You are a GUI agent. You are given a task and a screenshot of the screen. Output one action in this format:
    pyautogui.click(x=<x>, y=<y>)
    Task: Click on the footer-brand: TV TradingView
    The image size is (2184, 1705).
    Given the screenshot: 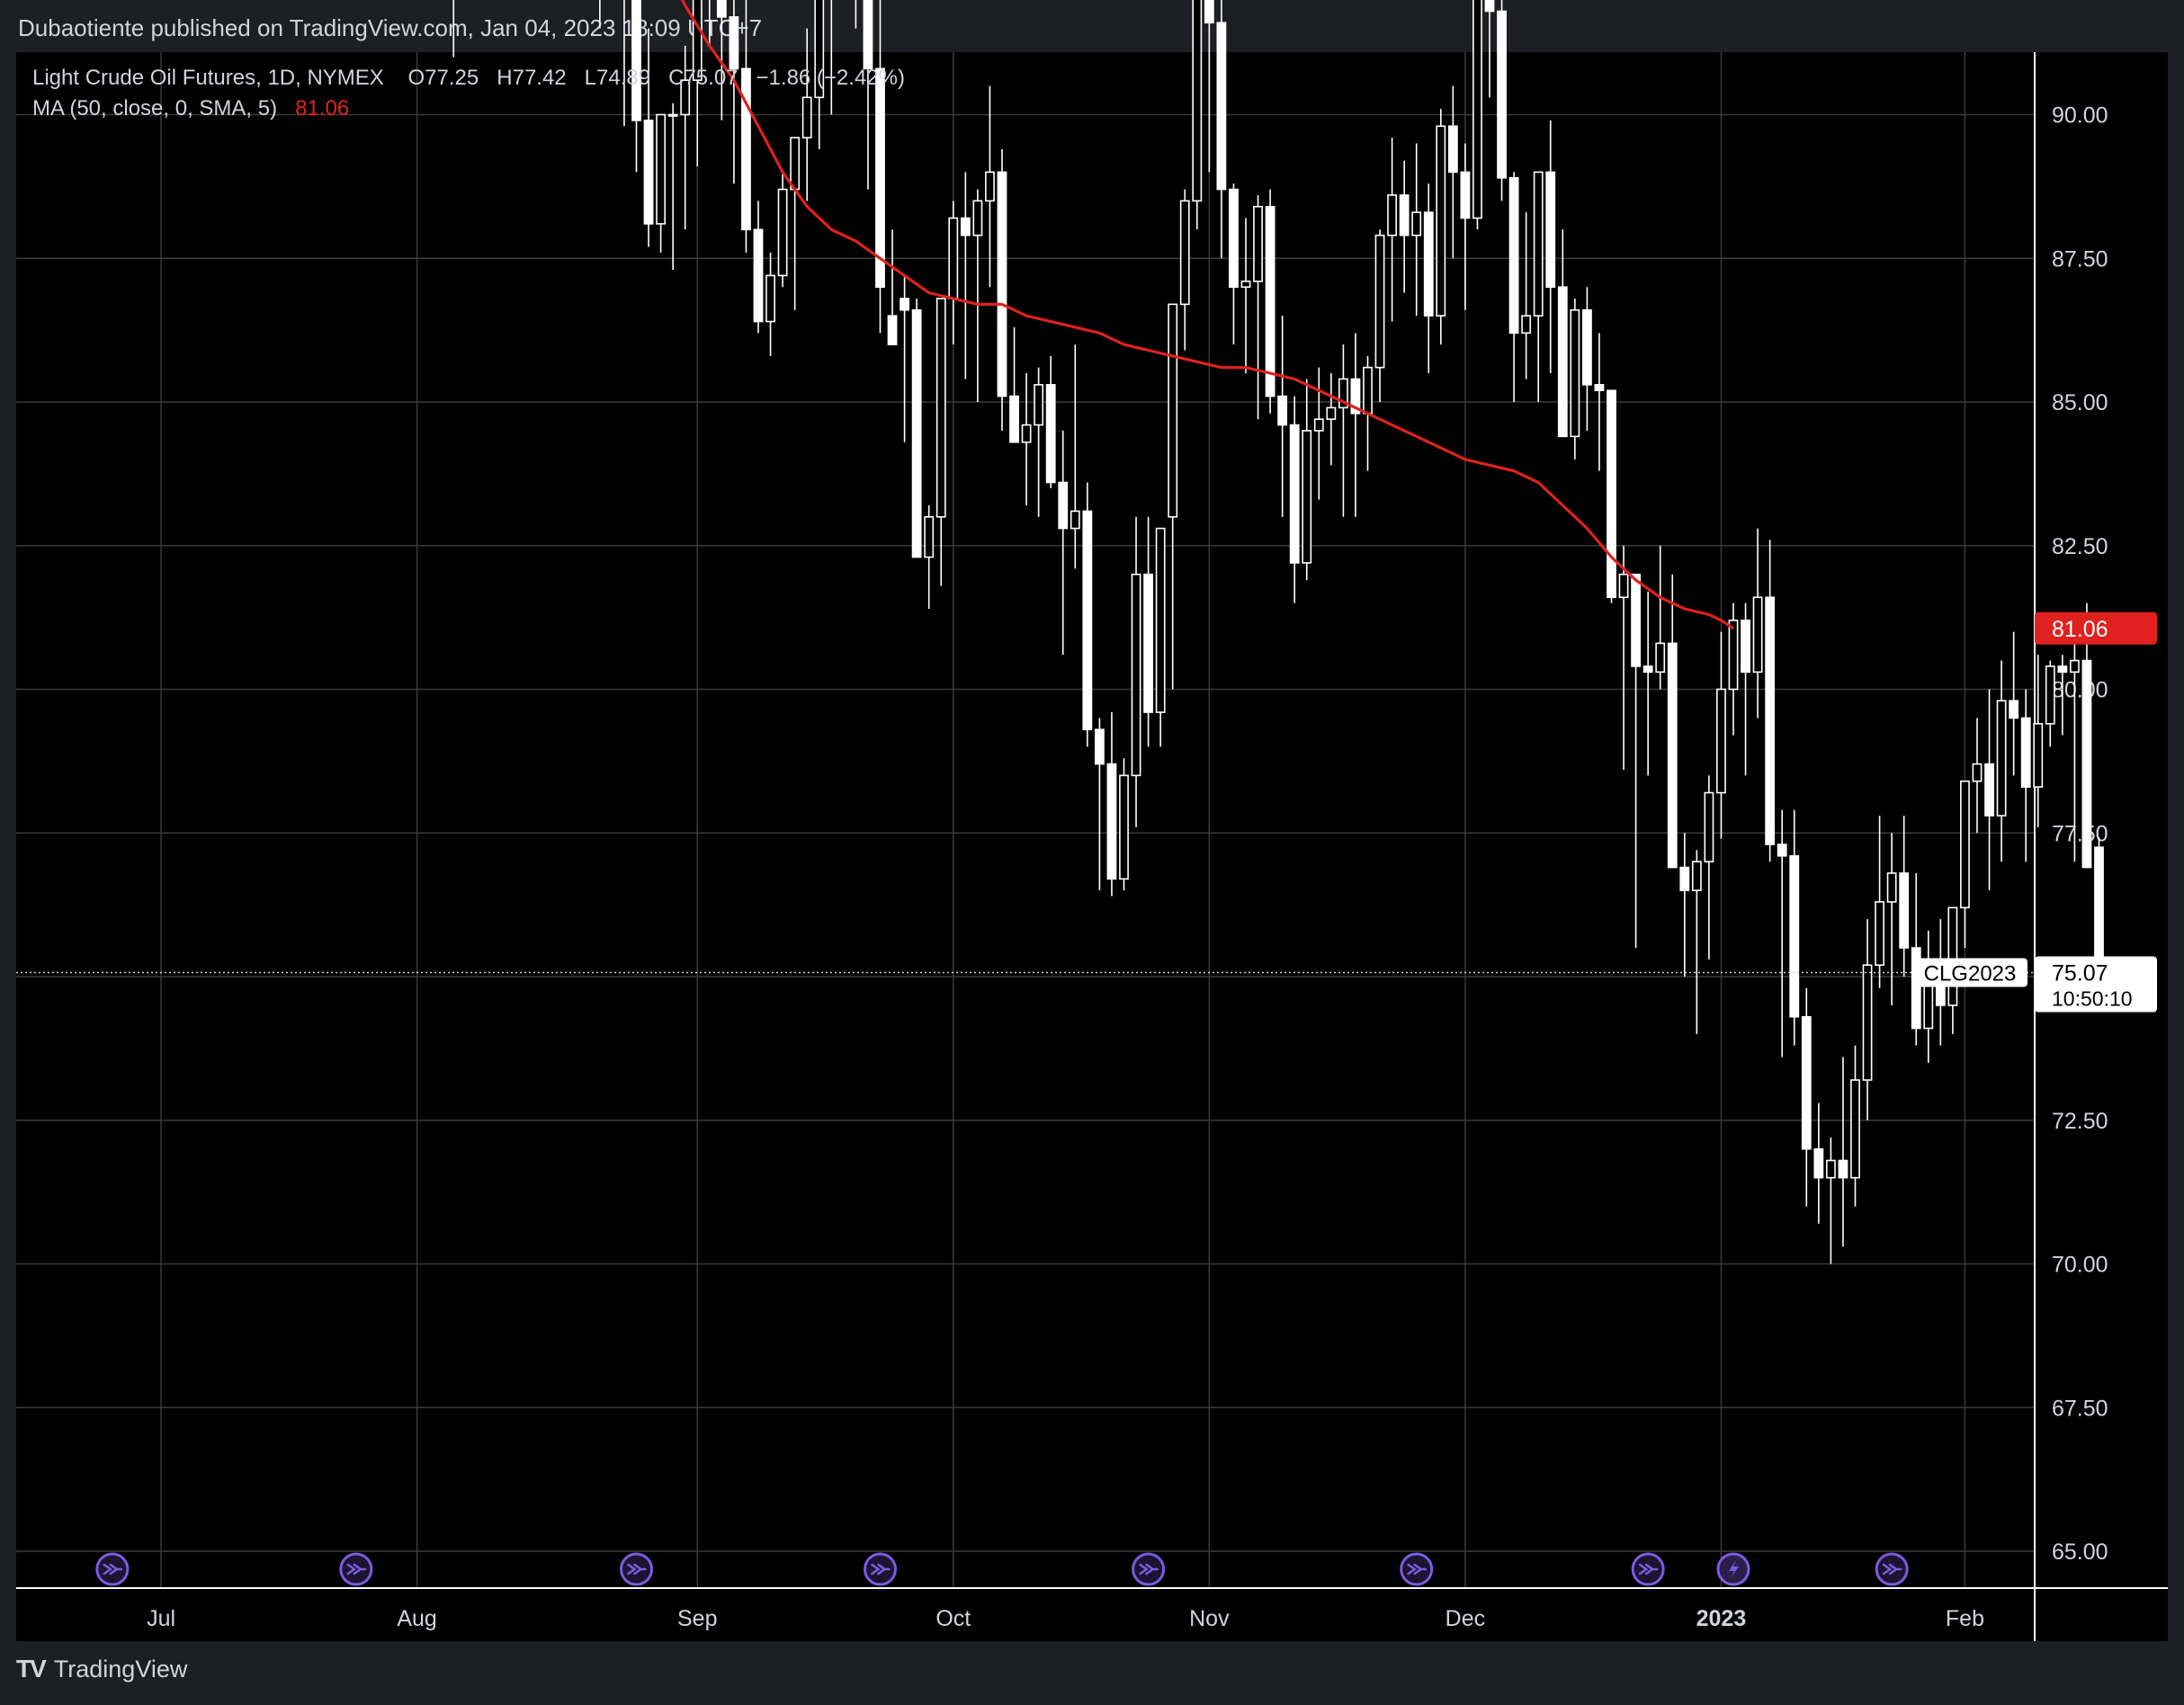 What is the action you would take?
    pyautogui.click(x=102, y=1669)
    